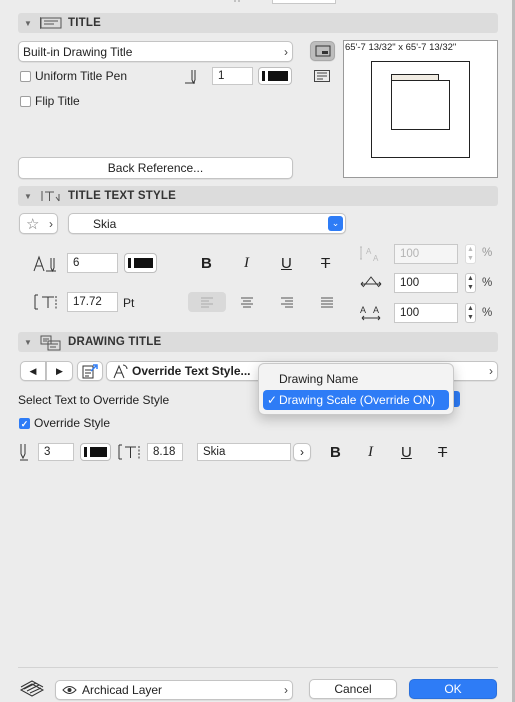 This screenshot has height=702, width=515. What do you see at coordinates (33, 224) in the screenshot?
I see `star-icon: ☆` at bounding box center [33, 224].